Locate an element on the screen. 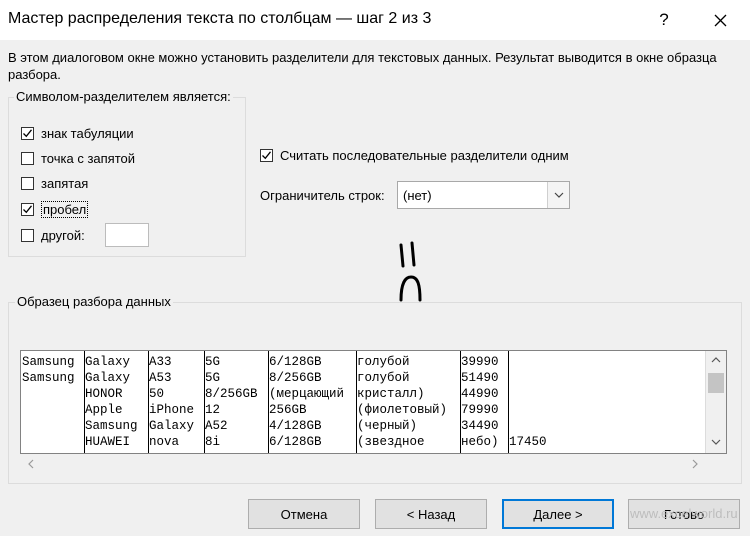 This screenshot has width=750, height=536. chevron-right-icon is located at coordinates (695, 464).